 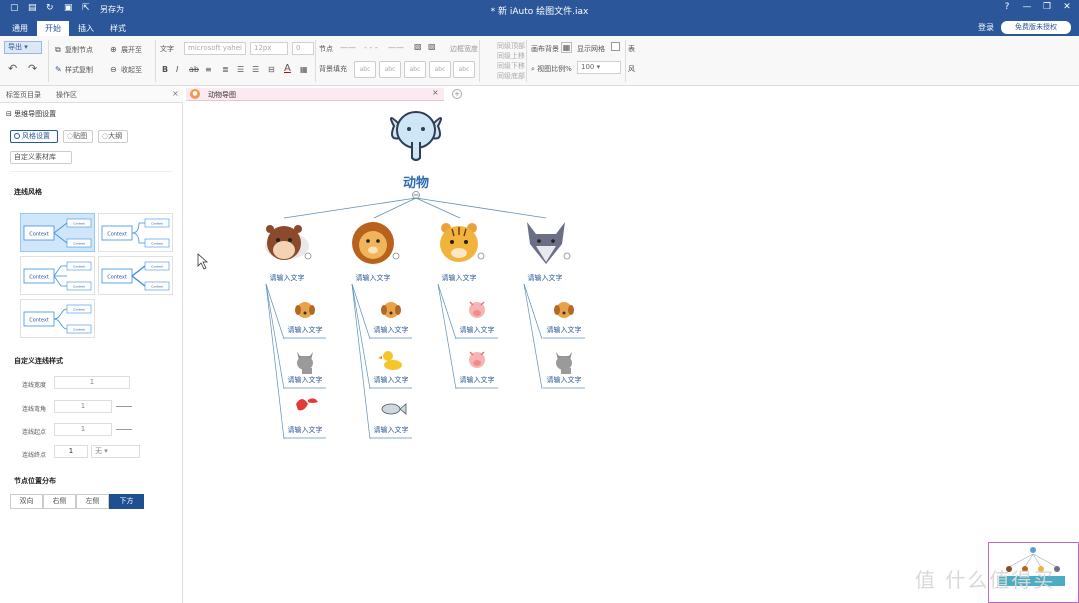 What do you see at coordinates (177, 70) in the screenshot?
I see `italic-icon: I` at bounding box center [177, 70].